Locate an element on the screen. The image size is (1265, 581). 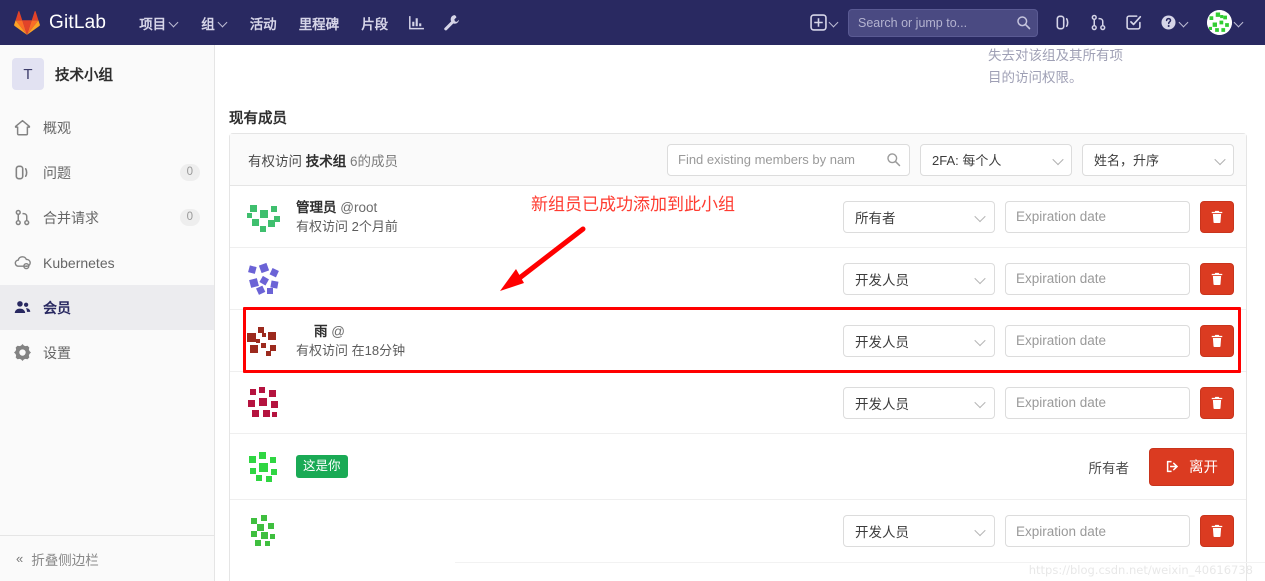
user-menu-button is located at coordinates (1225, 22).